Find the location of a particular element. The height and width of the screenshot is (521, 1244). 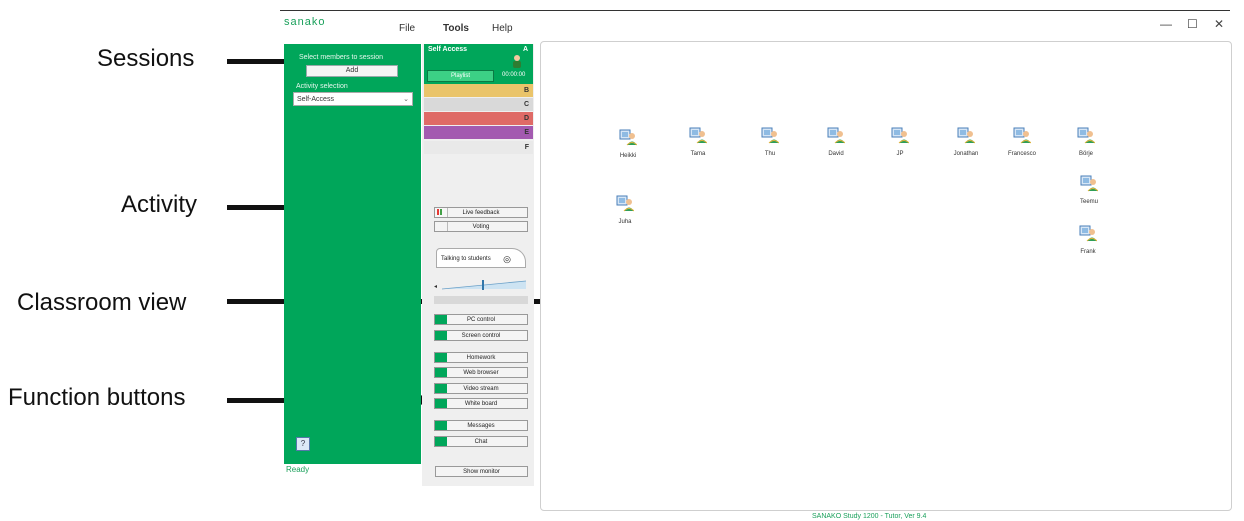

session-b: B is located at coordinates (478, 90).